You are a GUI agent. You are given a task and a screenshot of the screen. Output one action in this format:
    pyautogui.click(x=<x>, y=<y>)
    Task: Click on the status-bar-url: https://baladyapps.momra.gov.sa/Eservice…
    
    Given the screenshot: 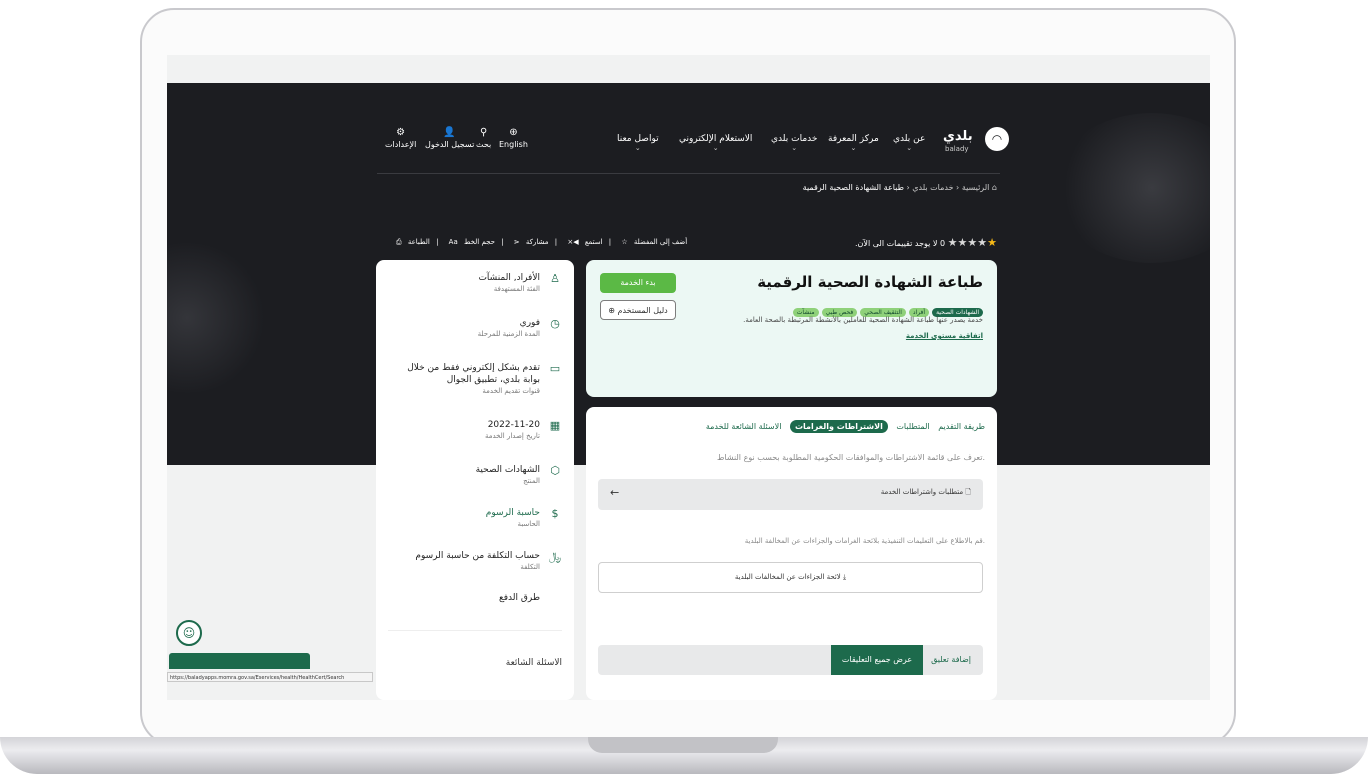 What is the action you would take?
    pyautogui.click(x=270, y=677)
    